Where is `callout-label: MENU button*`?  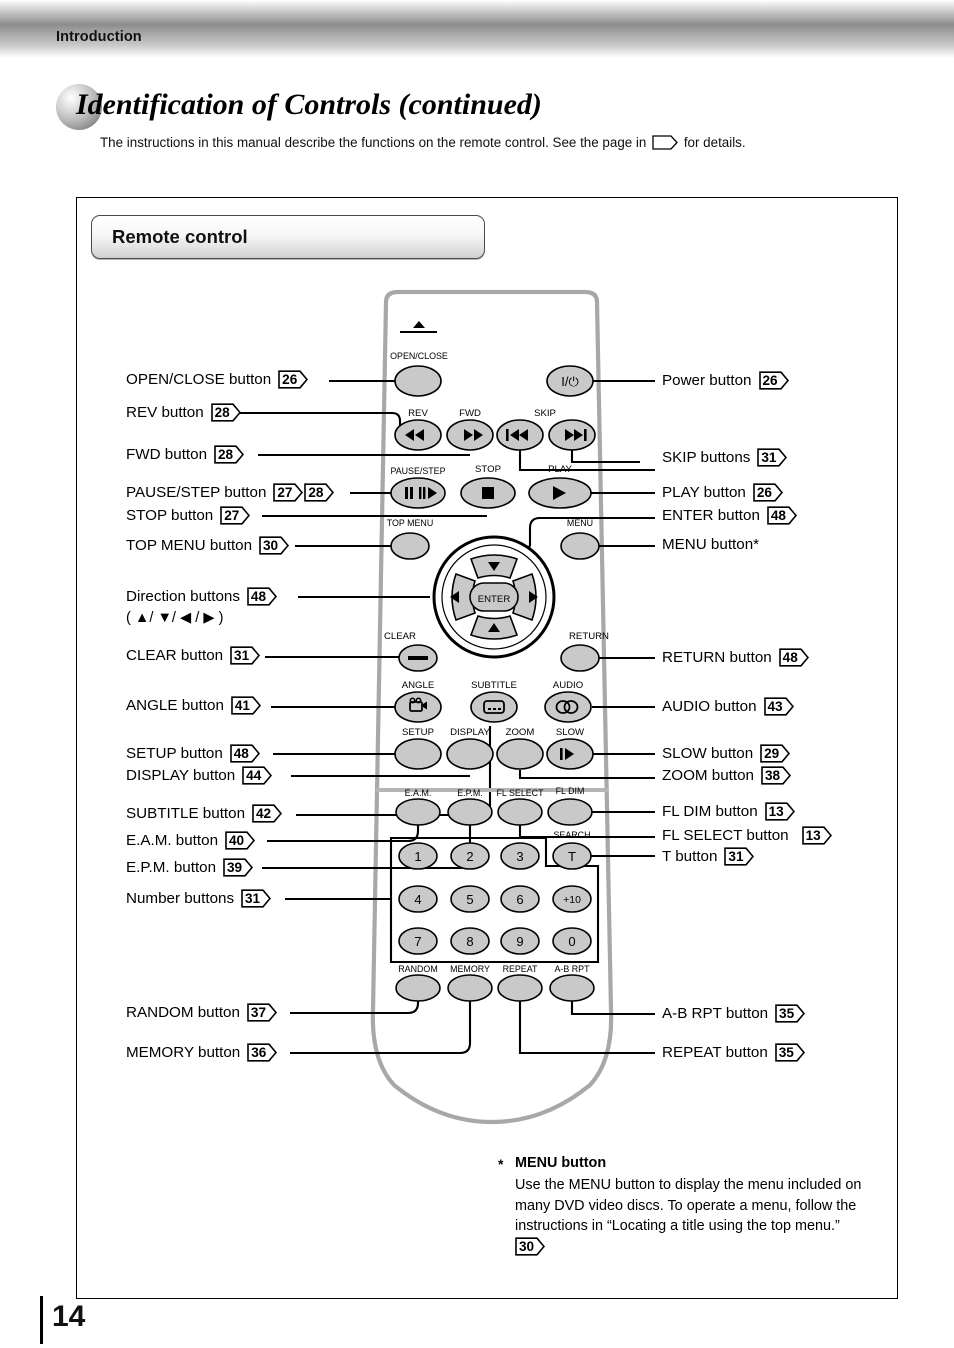 callout-label: MENU button* is located at coordinates (711, 544).